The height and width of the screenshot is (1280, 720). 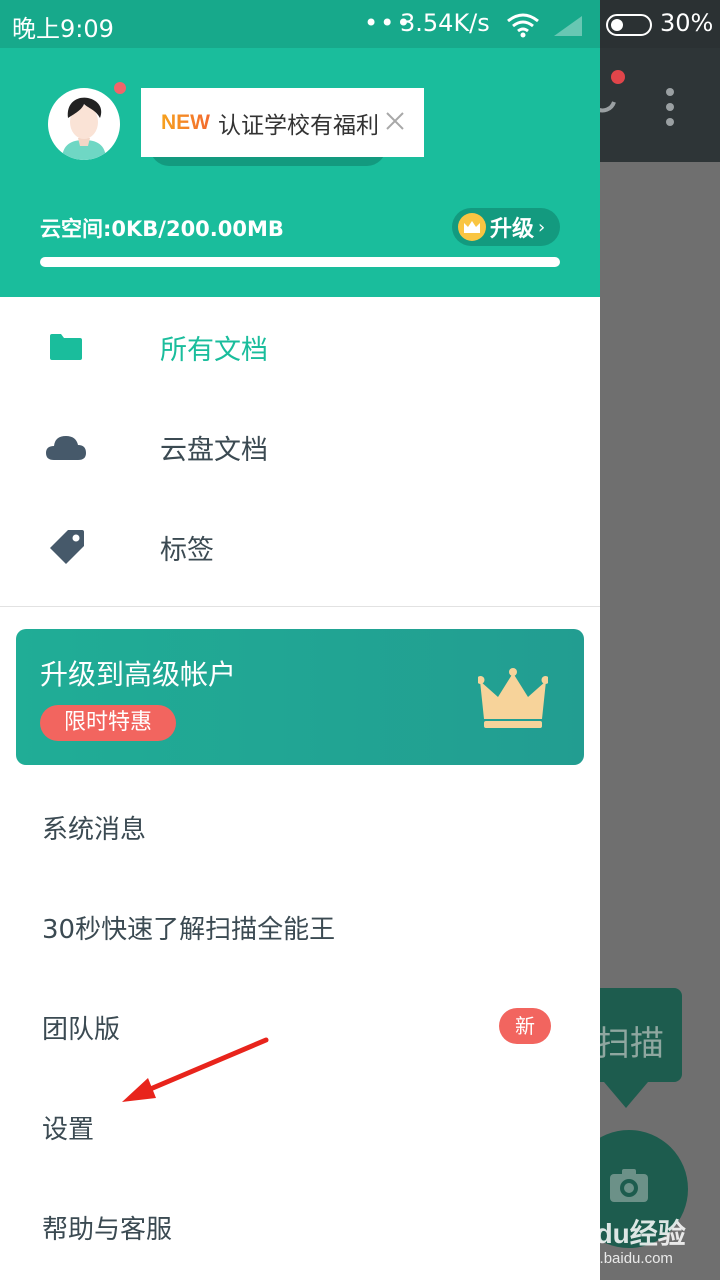 I want to click on battery-icon, so click(x=629, y=25).